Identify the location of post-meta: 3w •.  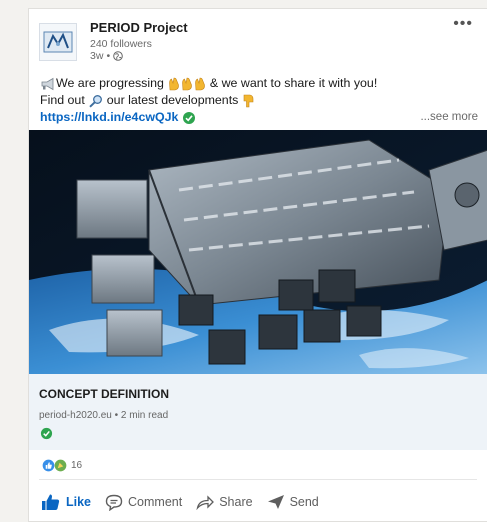
(106, 56).